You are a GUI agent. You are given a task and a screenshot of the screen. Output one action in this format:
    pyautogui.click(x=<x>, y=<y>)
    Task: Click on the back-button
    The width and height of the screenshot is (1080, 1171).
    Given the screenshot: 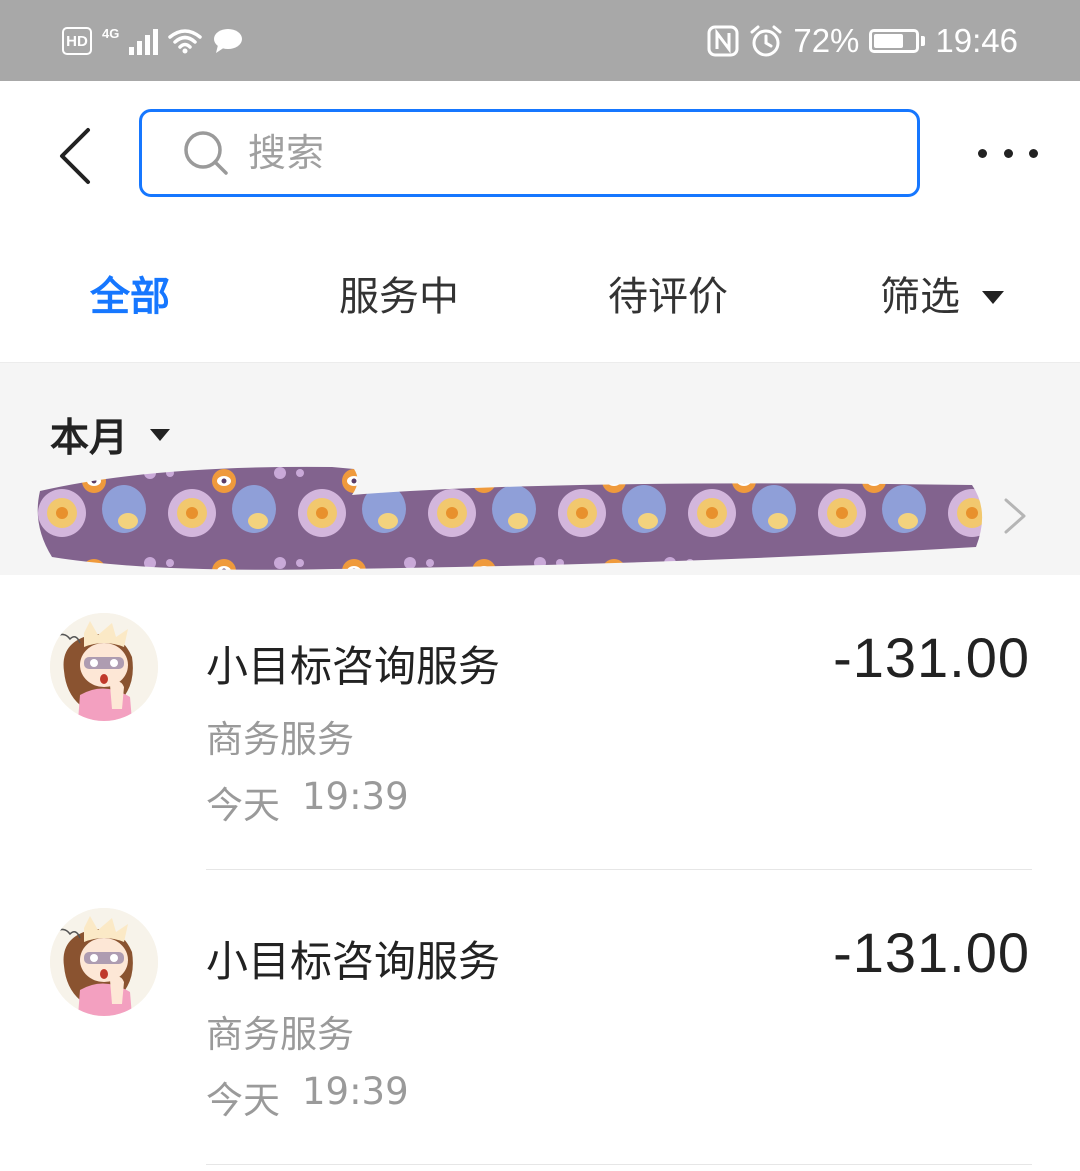 What is the action you would take?
    pyautogui.click(x=74, y=156)
    